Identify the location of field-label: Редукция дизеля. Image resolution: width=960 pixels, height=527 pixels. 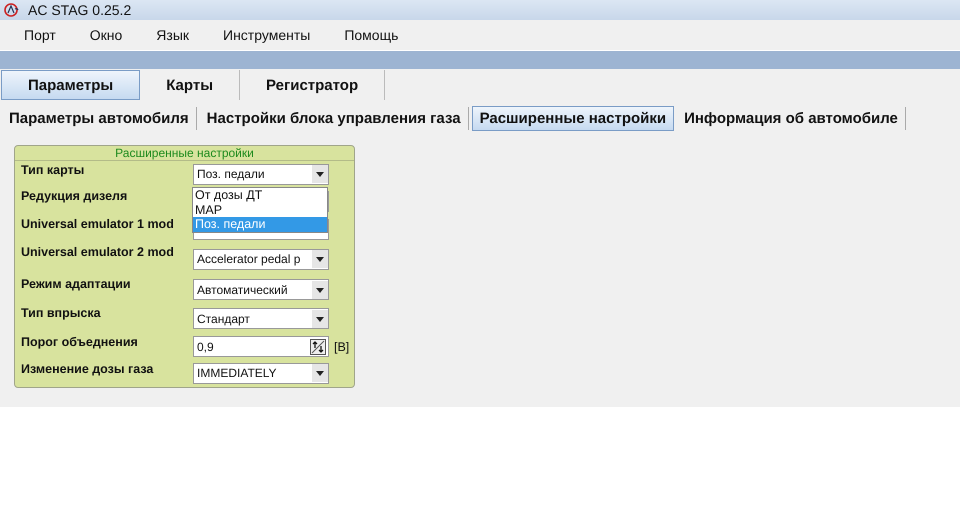
(74, 195).